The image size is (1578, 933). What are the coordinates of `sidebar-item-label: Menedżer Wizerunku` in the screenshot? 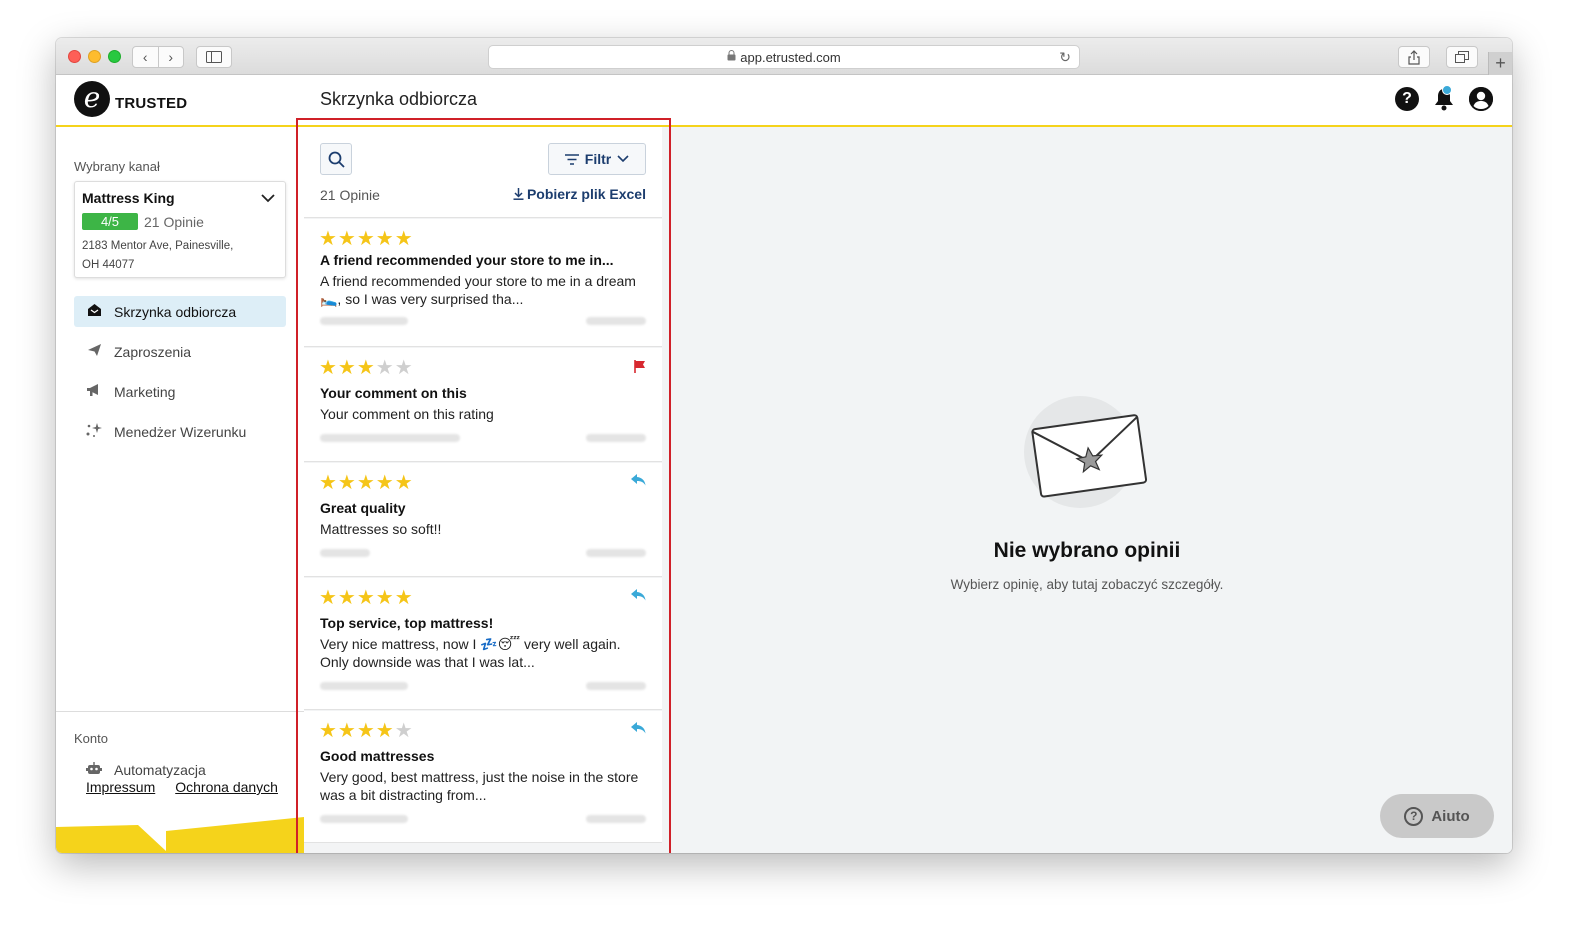 It's located at (180, 431).